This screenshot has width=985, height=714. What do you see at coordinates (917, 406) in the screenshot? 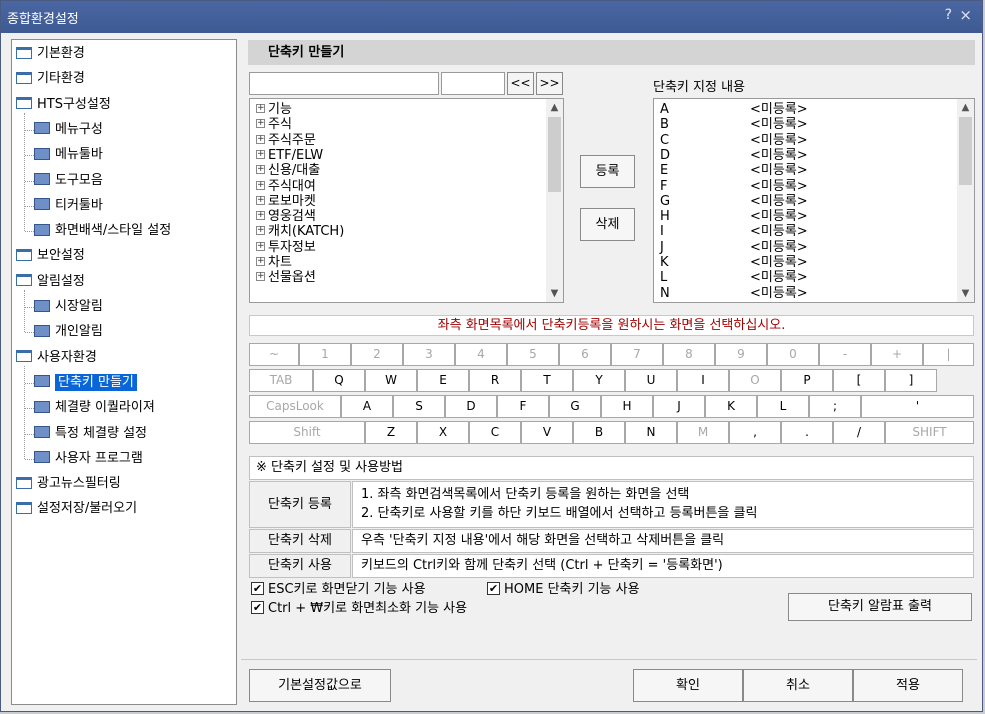
I see `key-button: '` at bounding box center [917, 406].